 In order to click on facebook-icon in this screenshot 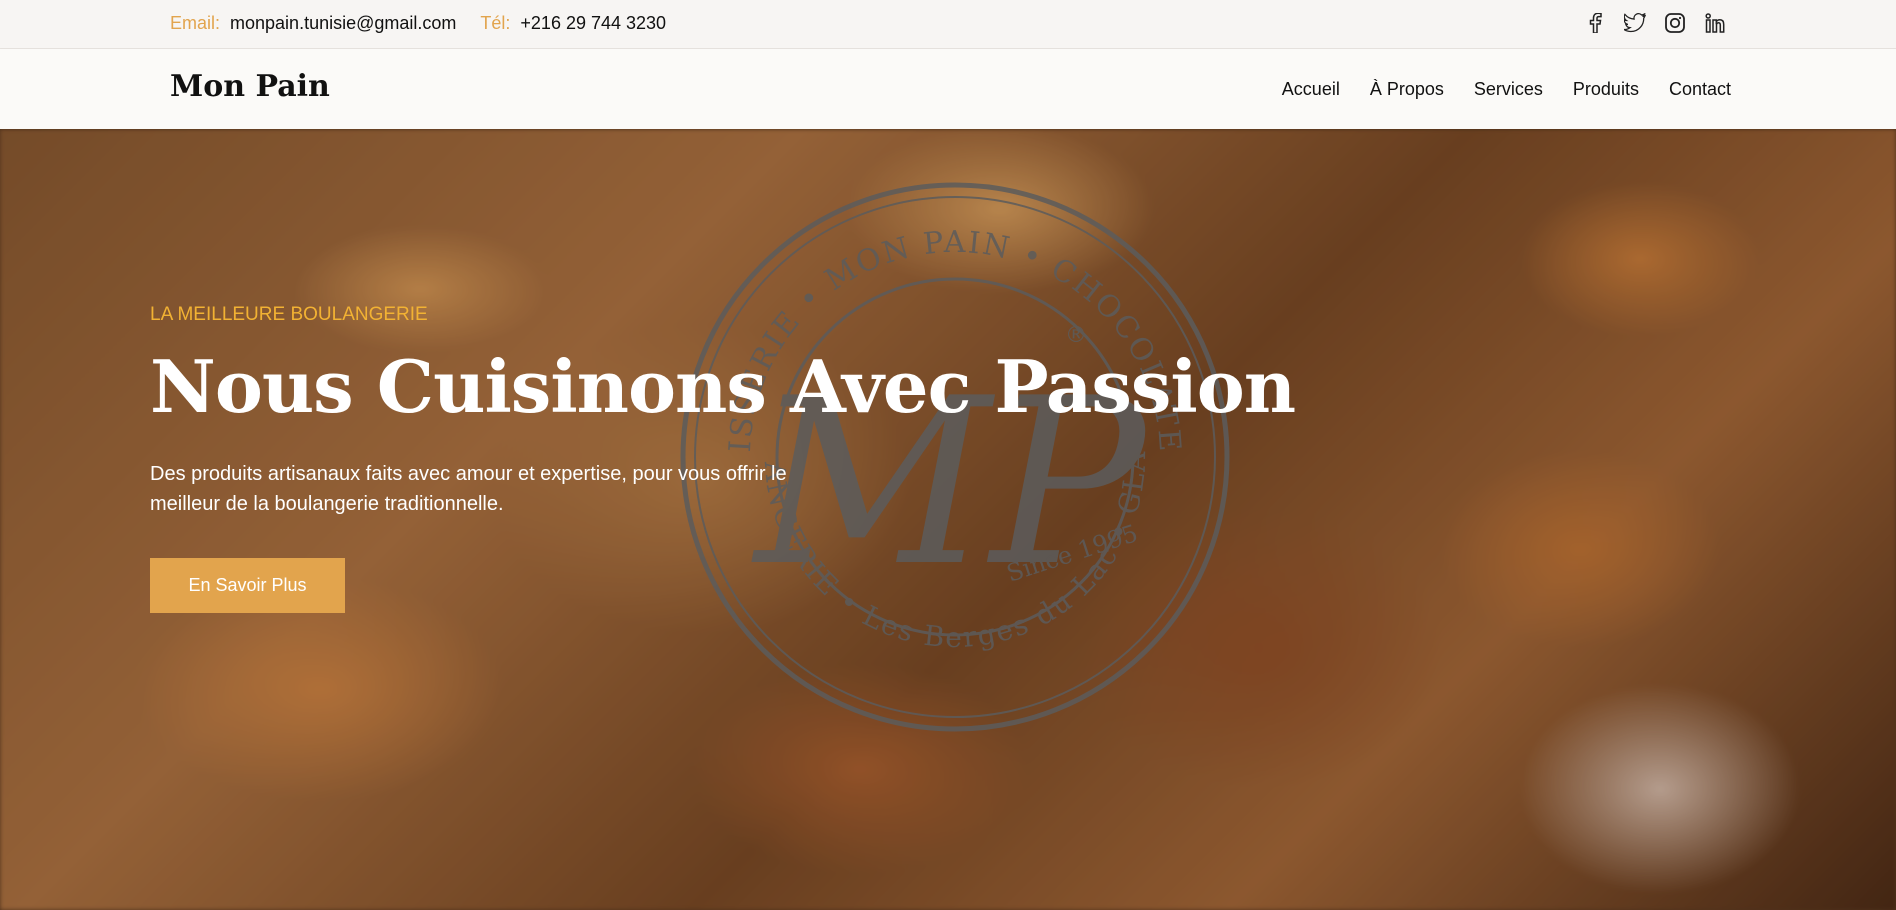, I will do `click(1595, 23)`.